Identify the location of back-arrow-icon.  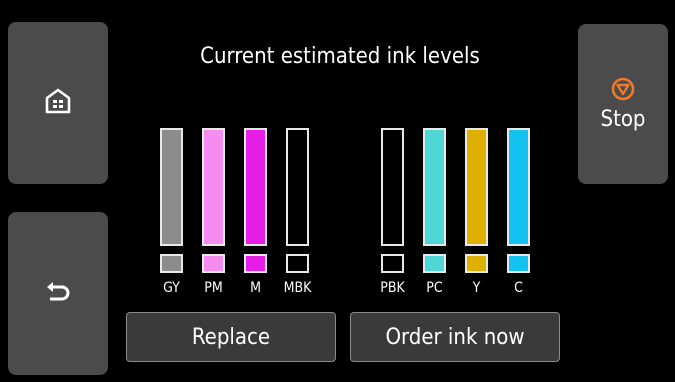
(58, 294).